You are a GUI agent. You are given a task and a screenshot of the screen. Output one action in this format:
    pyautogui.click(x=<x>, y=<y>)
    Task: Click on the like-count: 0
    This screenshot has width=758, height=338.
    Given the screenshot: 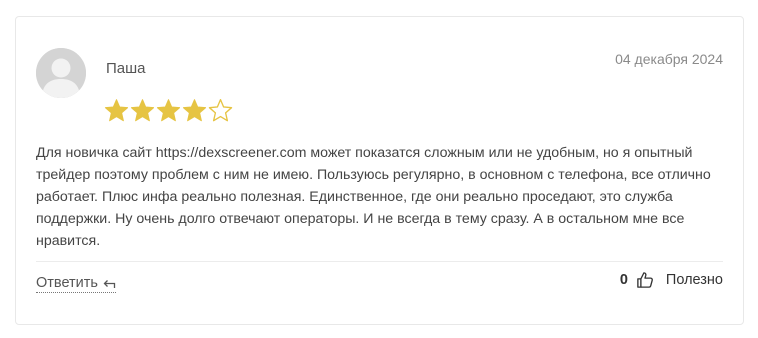 What is the action you would take?
    pyautogui.click(x=623, y=280)
    